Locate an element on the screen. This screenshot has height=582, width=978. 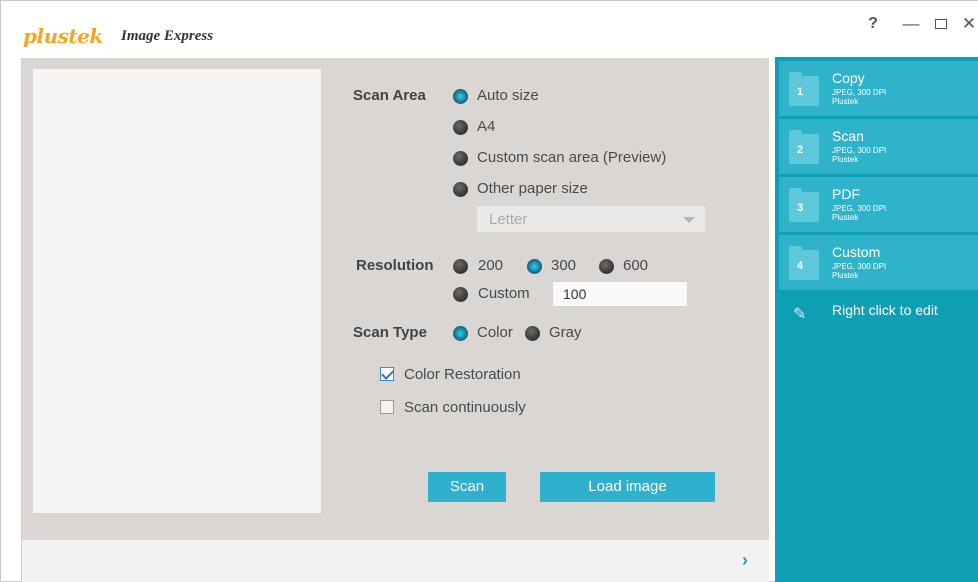
scan-continuously-label: Scan continuously is located at coordinates (465, 407).